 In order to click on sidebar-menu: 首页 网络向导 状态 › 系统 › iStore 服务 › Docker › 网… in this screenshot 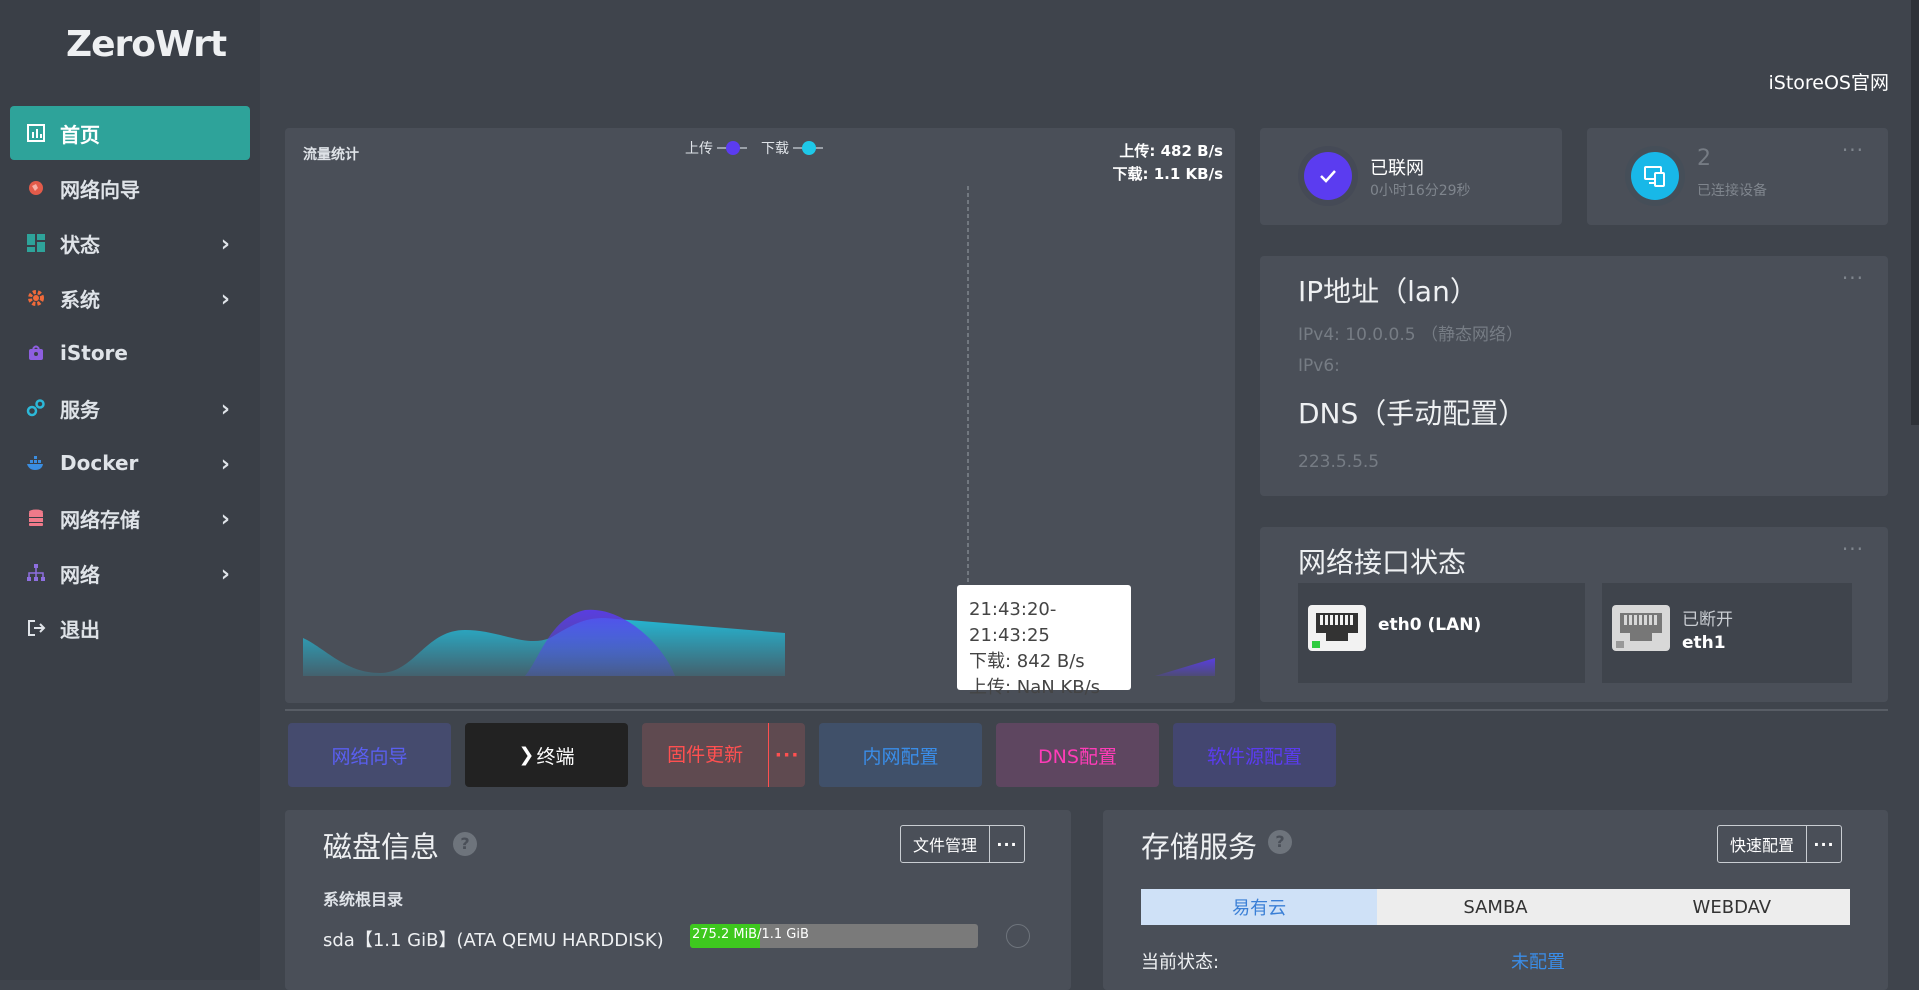, I will do `click(130, 381)`.